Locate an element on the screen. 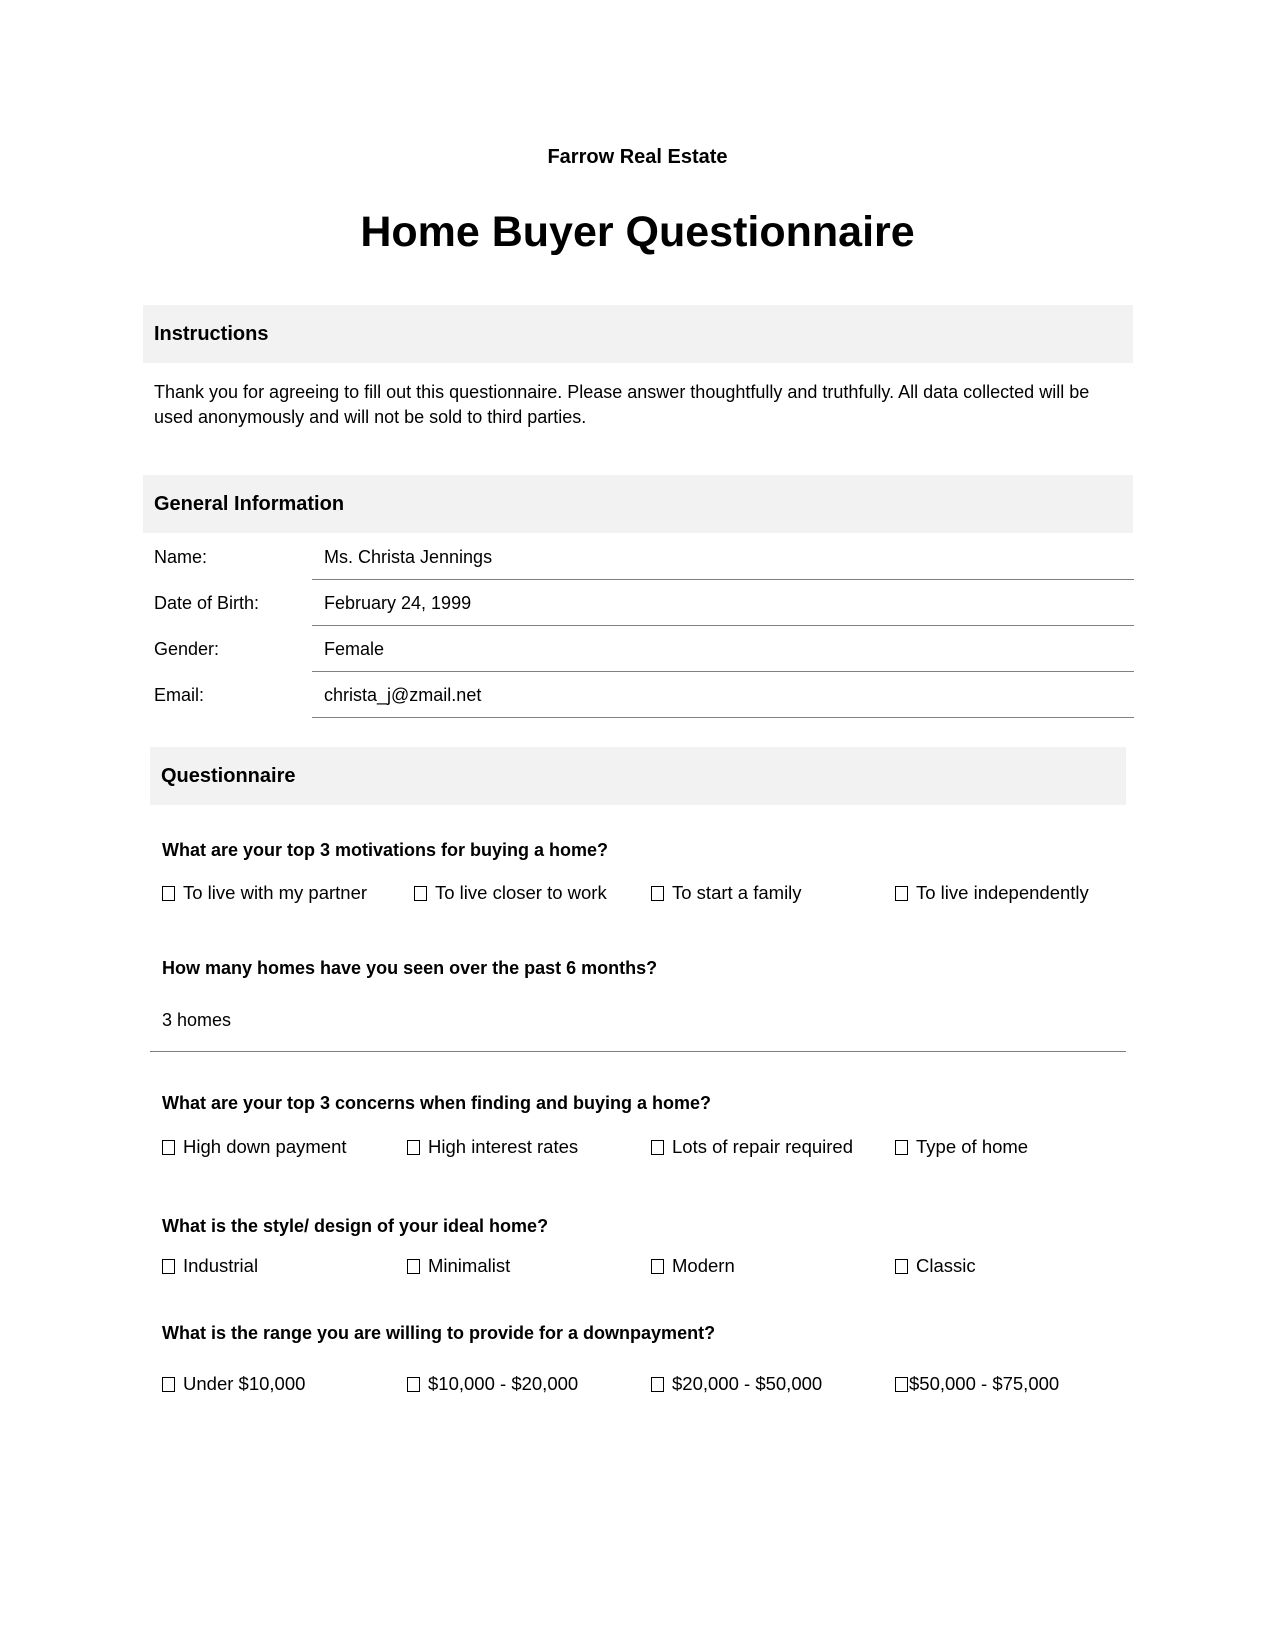 The height and width of the screenshot is (1650, 1275). info-row-gender: Gender: Female is located at coordinates (644, 649).